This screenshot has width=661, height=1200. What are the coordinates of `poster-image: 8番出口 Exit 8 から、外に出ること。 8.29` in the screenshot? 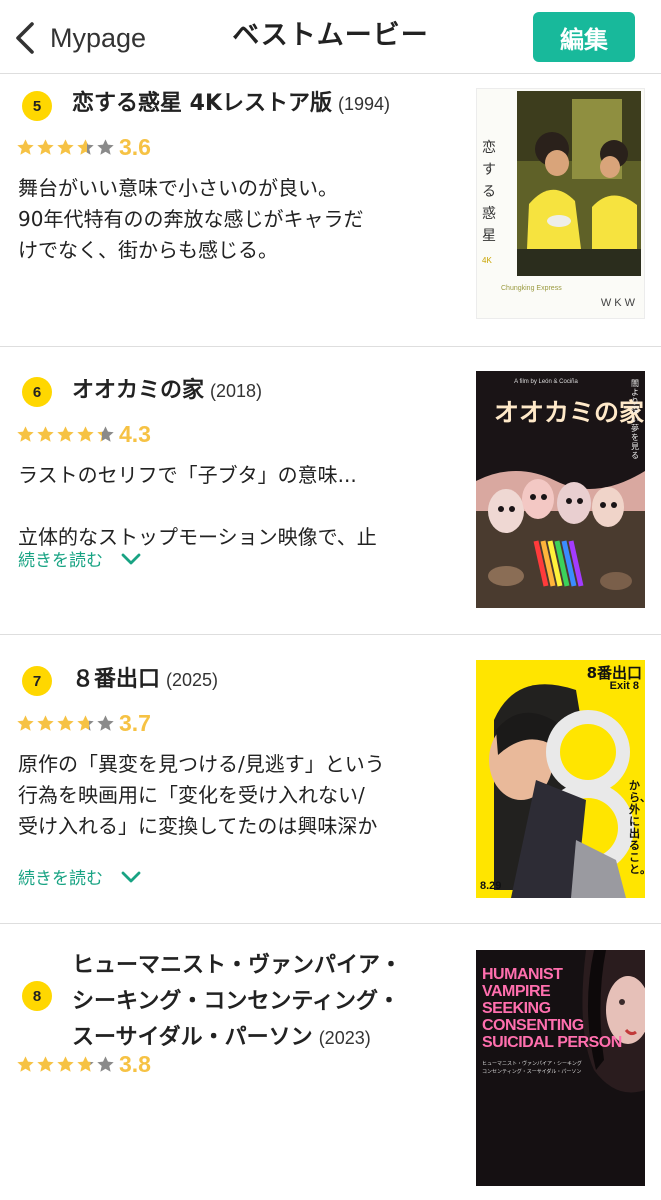 It's located at (560, 779).